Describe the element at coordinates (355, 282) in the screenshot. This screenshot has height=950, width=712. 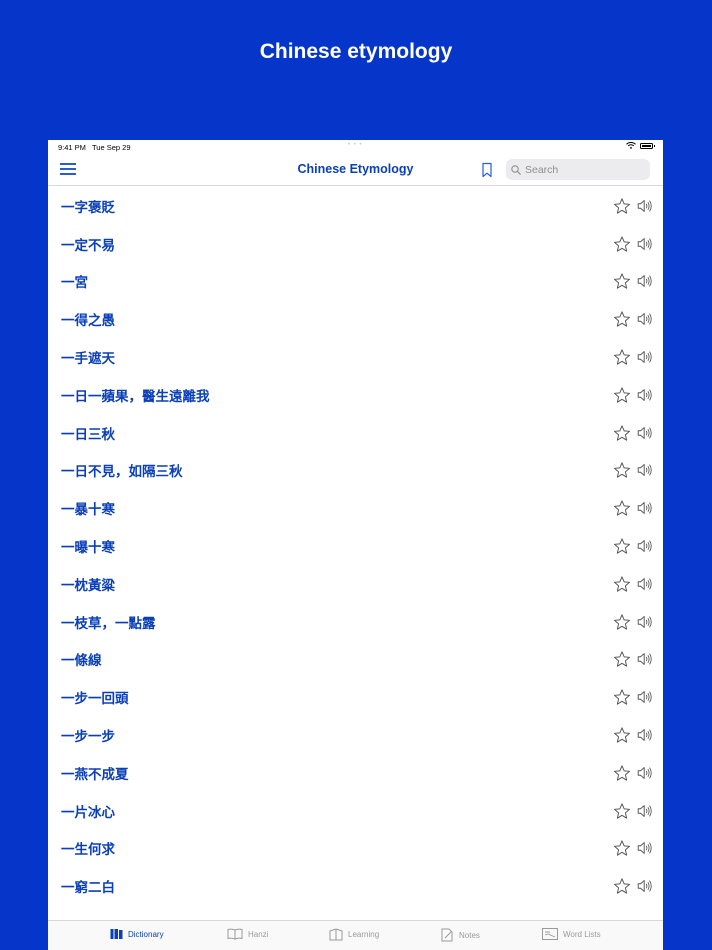
I see `list-item: 一宮` at that location.